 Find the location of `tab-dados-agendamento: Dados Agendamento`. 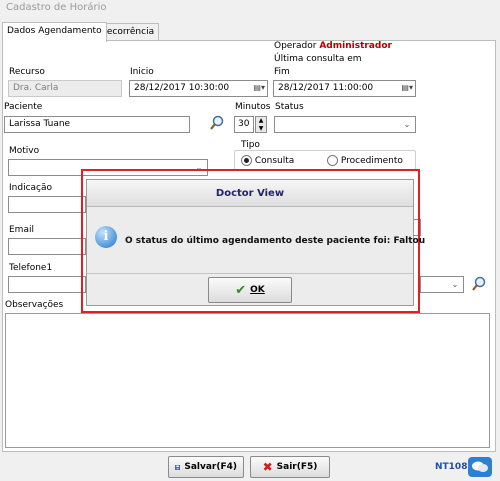

tab-dados-agendamento: Dados Agendamento is located at coordinates (54, 32).